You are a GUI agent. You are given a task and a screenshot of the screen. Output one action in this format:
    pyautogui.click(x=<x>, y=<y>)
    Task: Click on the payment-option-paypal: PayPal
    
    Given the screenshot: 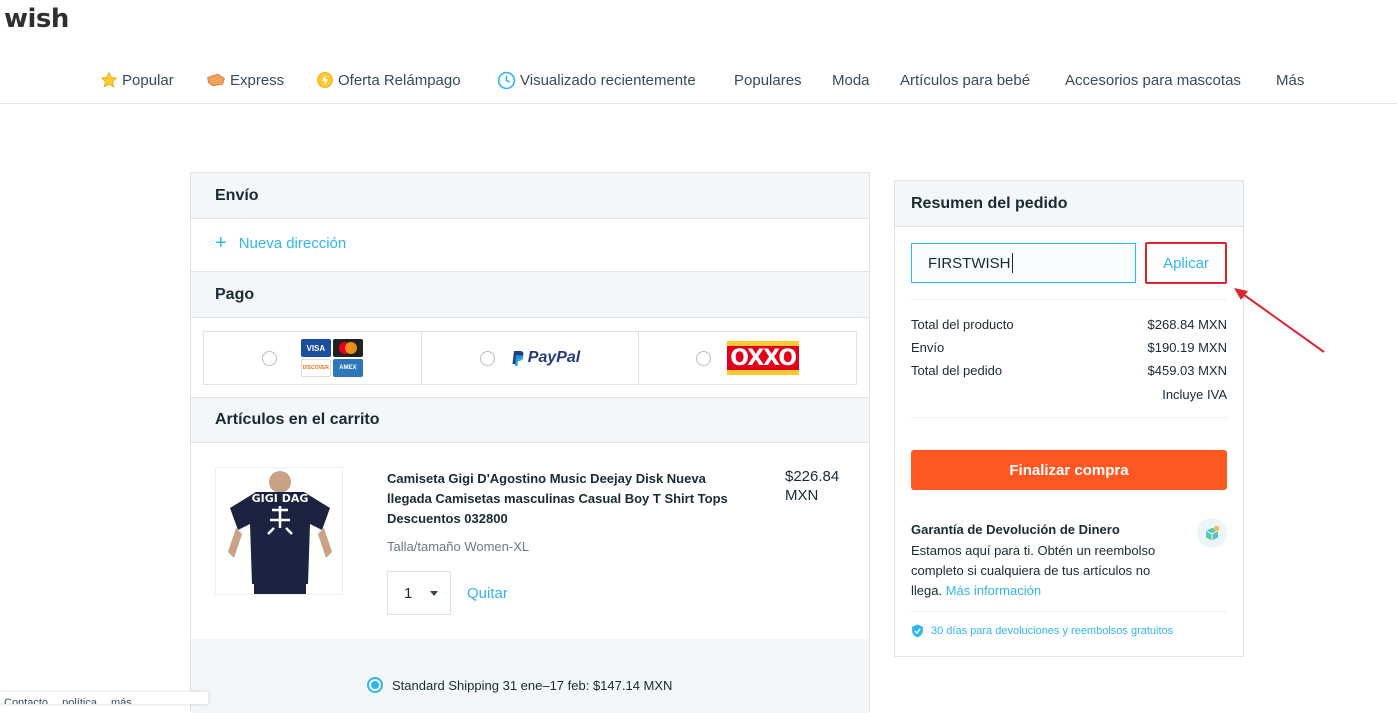 What is the action you would take?
    pyautogui.click(x=530, y=358)
    